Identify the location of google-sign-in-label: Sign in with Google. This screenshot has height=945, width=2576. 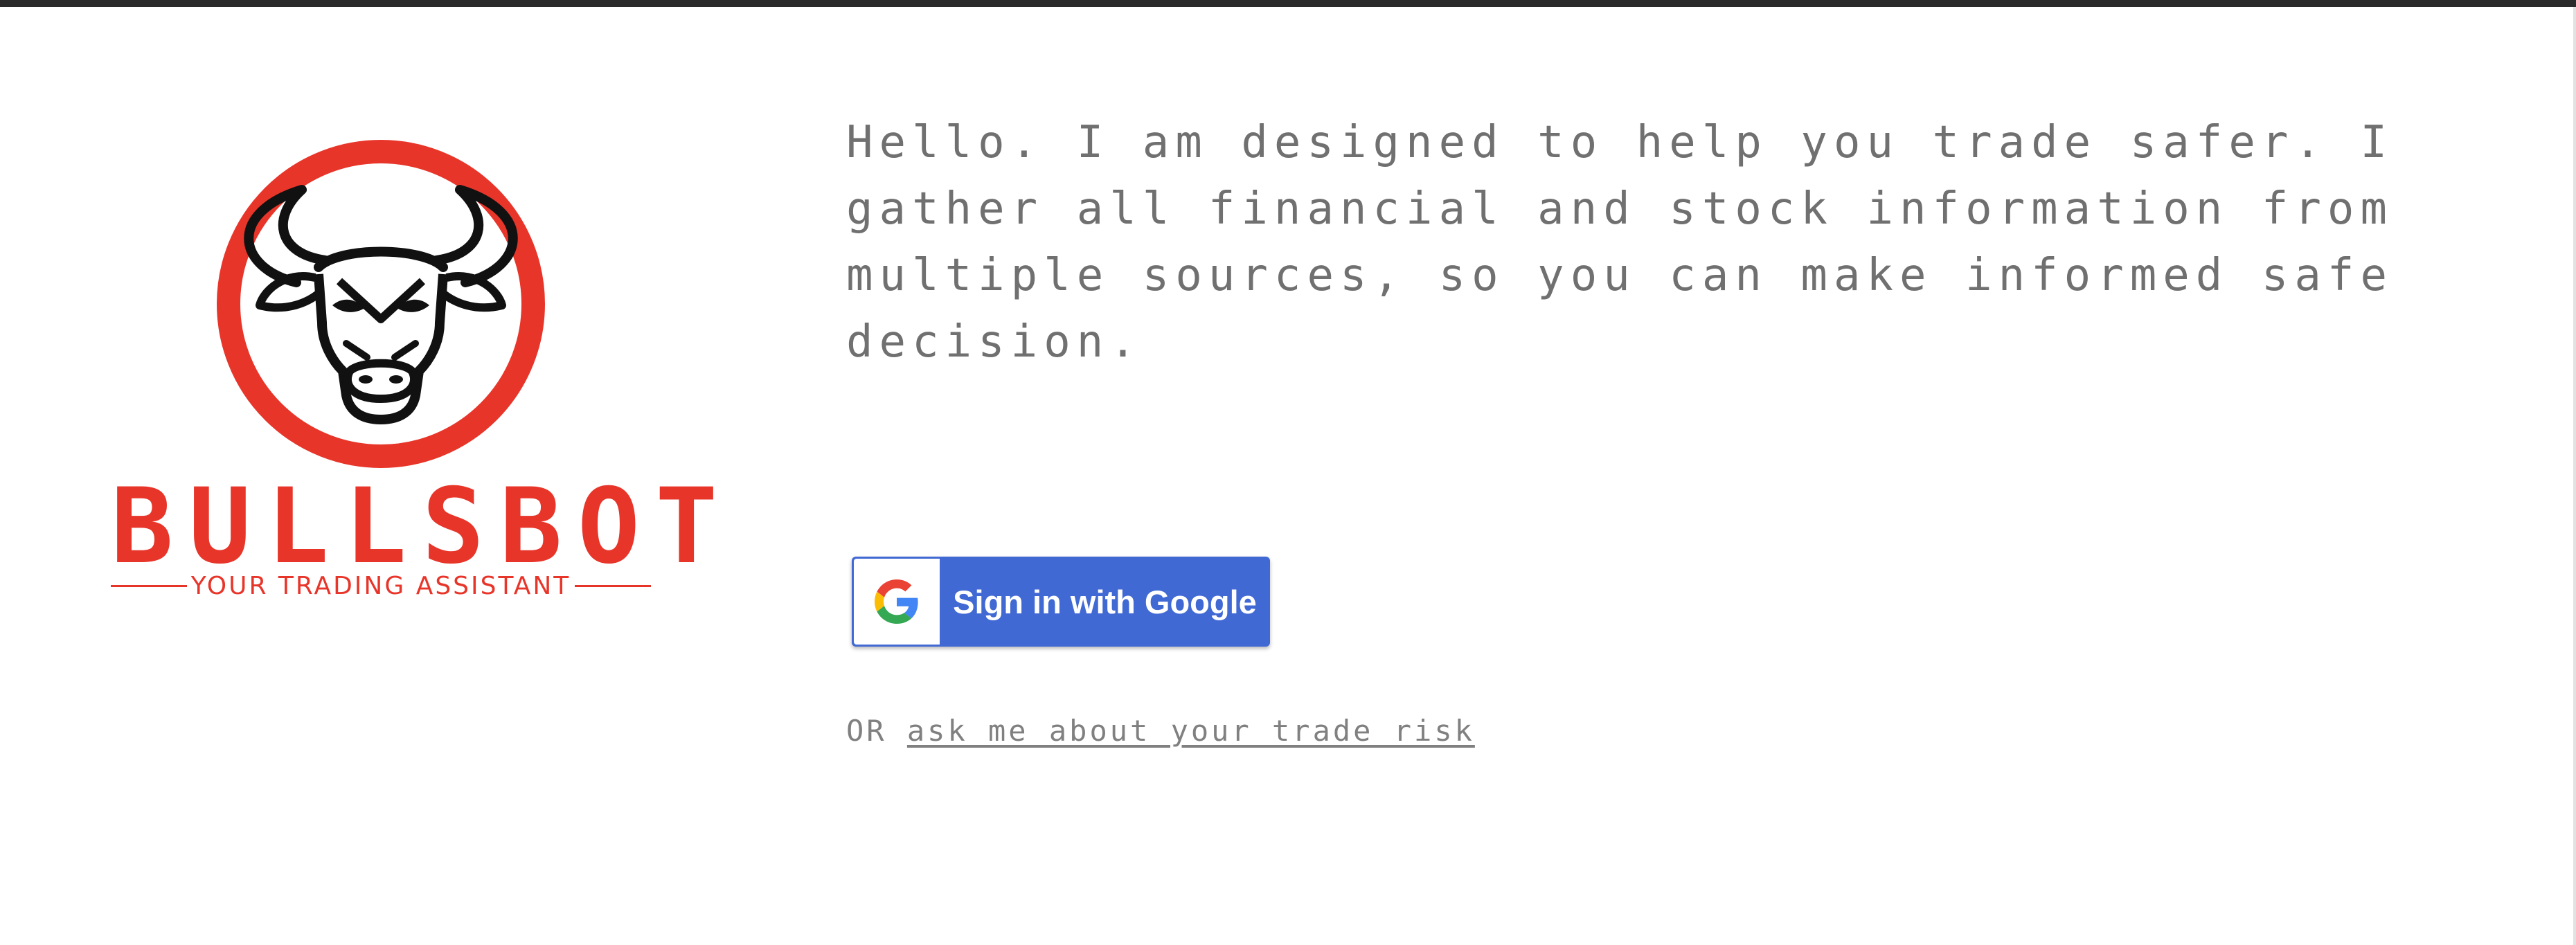
(1105, 601).